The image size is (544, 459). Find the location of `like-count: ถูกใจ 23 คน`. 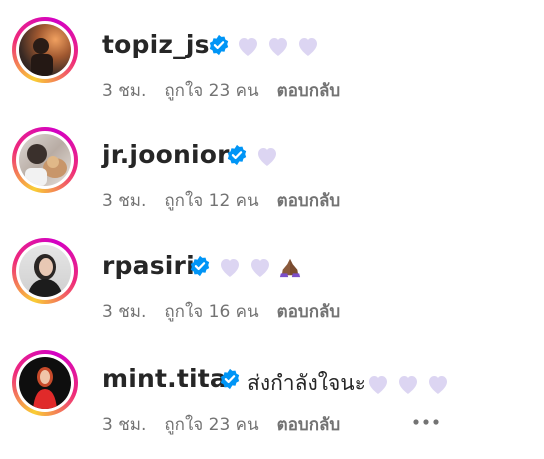

like-count: ถูกใจ 23 คน is located at coordinates (211, 425).